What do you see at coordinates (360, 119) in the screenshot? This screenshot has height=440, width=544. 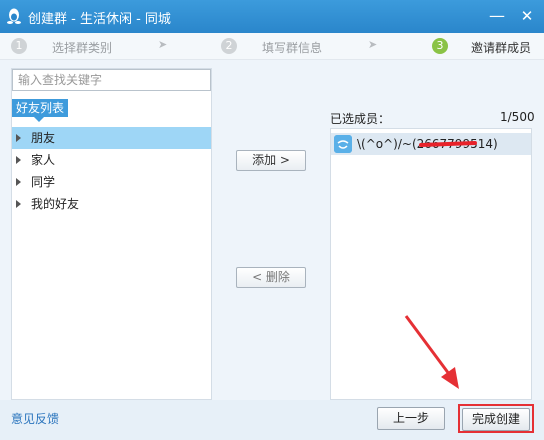 I see `selected-members-heading: 已选成员：` at bounding box center [360, 119].